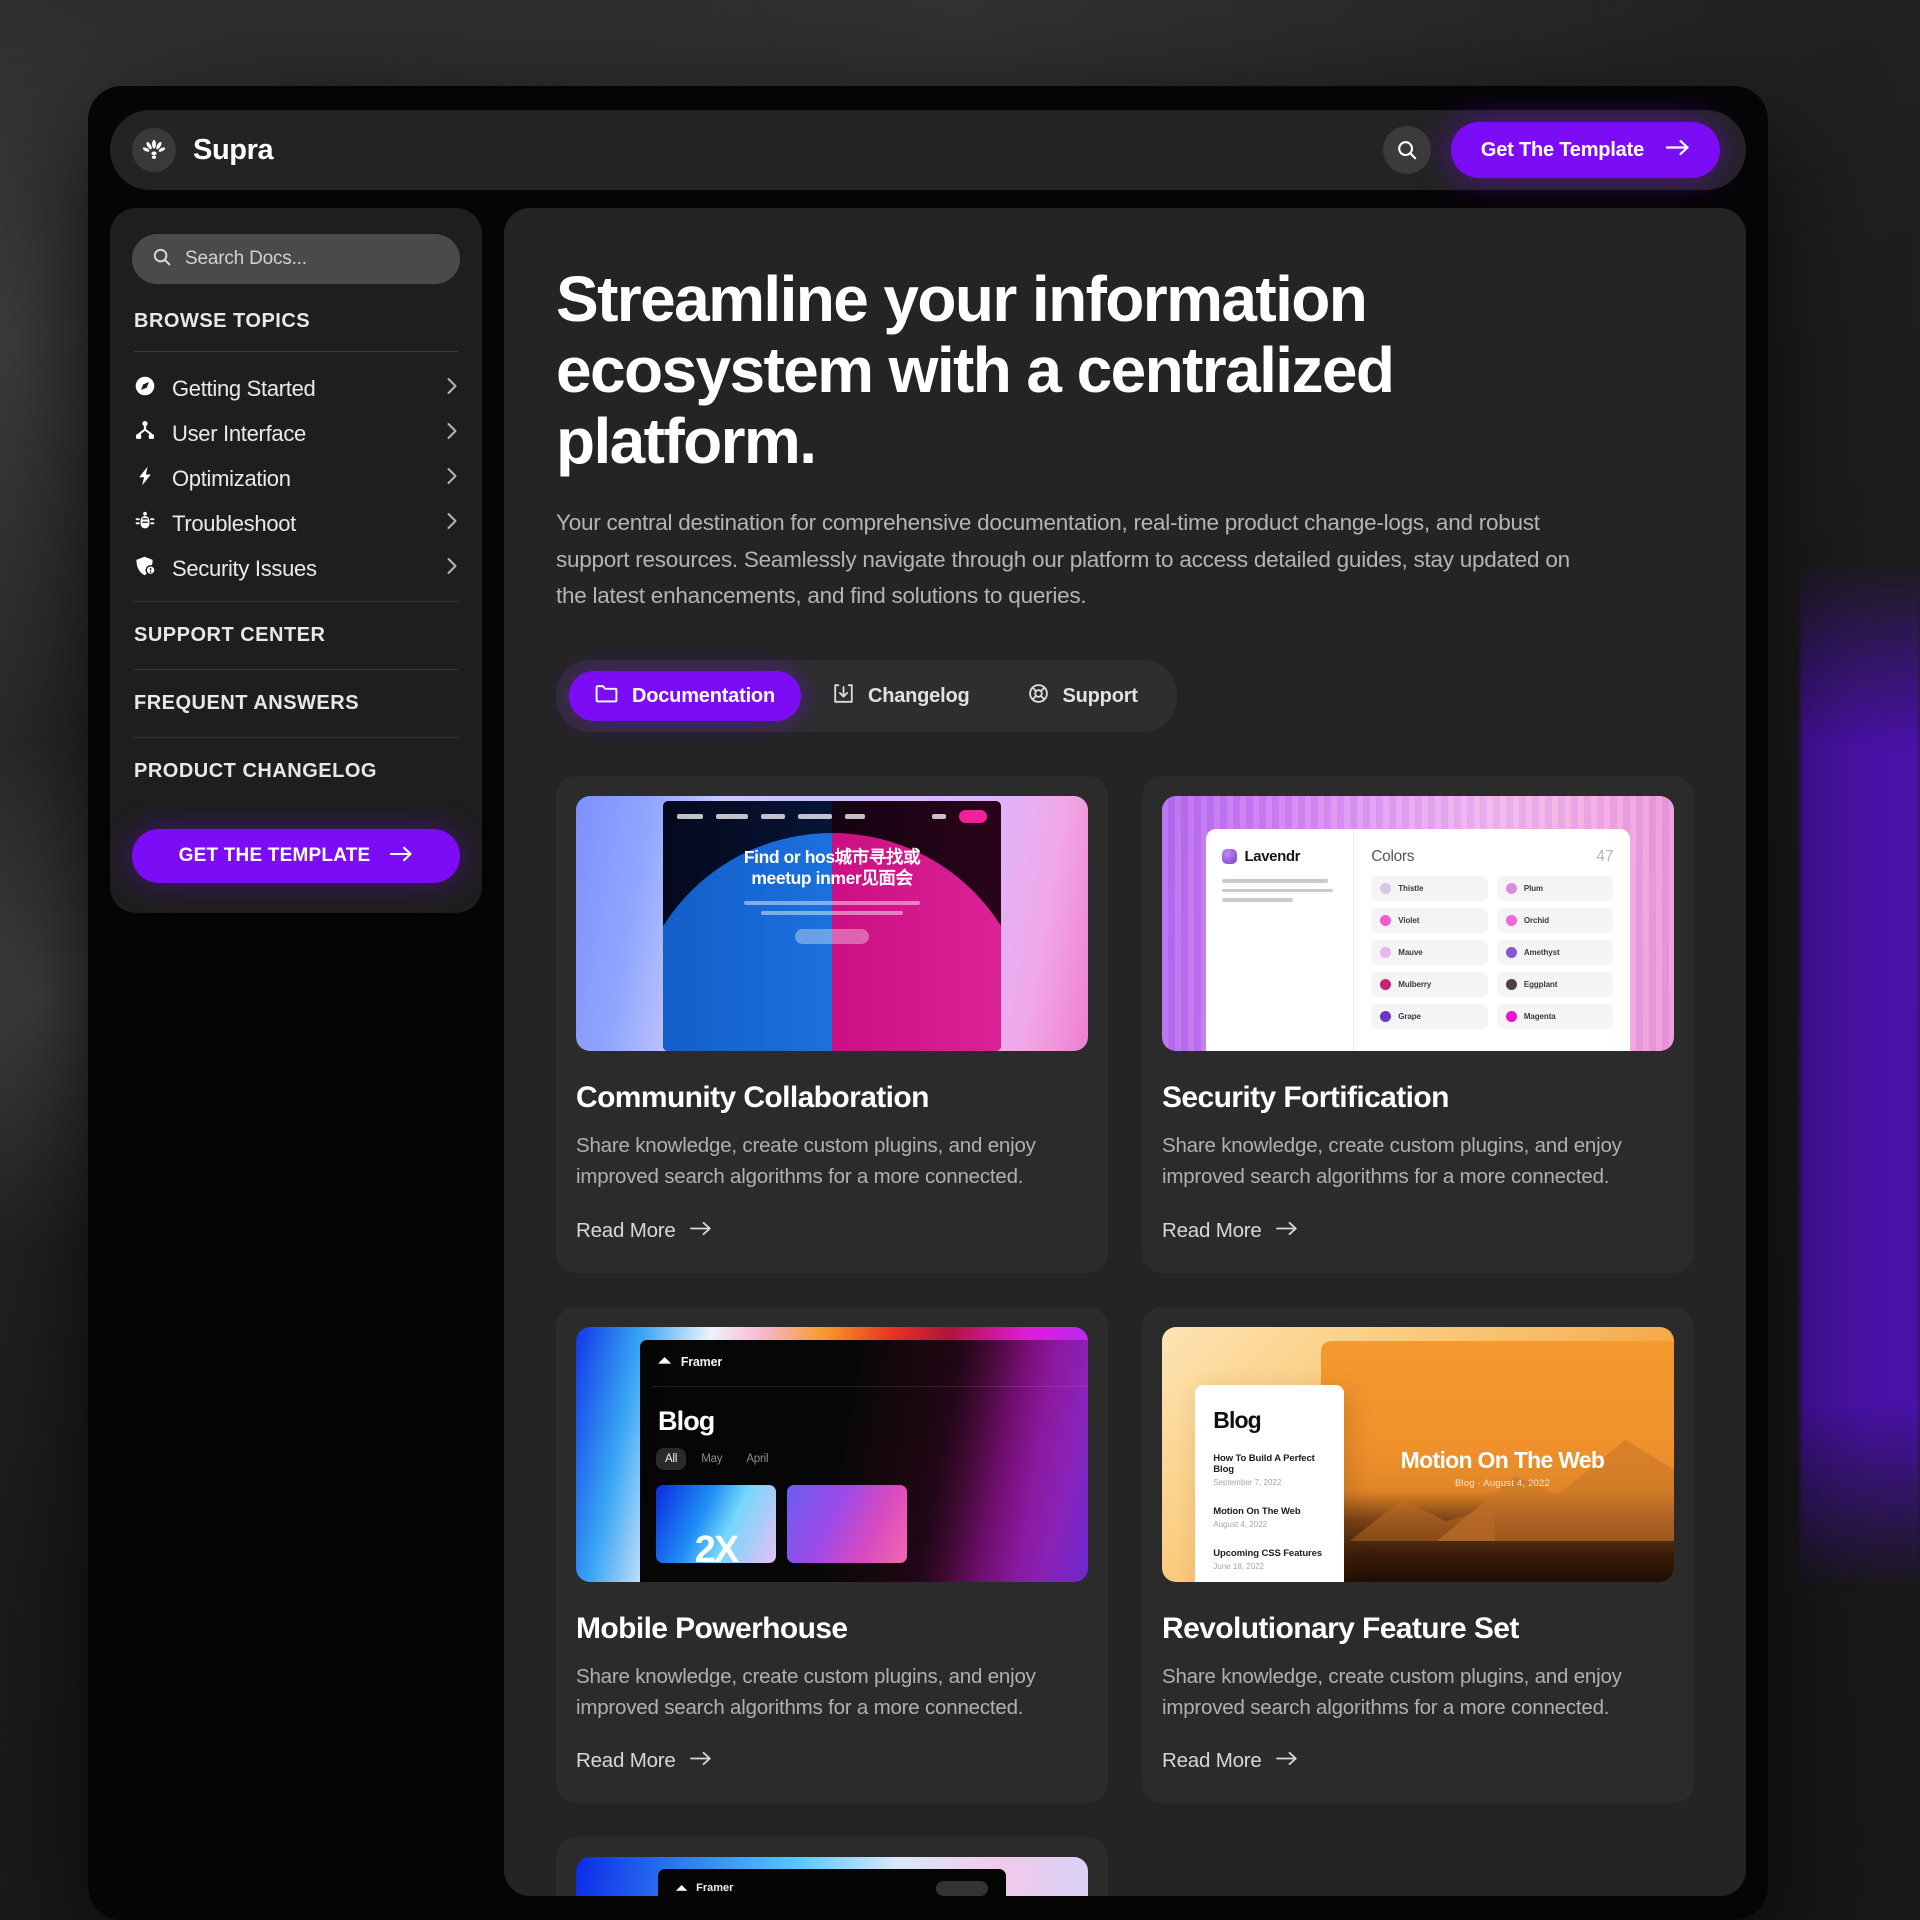 Image resolution: width=1920 pixels, height=1920 pixels. What do you see at coordinates (296, 478) in the screenshot?
I see `sidebar-item-optimization: Optimization` at bounding box center [296, 478].